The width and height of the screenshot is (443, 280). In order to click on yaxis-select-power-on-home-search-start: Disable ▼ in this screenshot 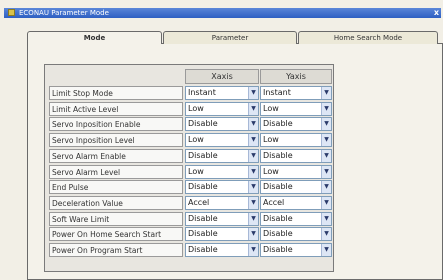, I will do `click(296, 234)`.